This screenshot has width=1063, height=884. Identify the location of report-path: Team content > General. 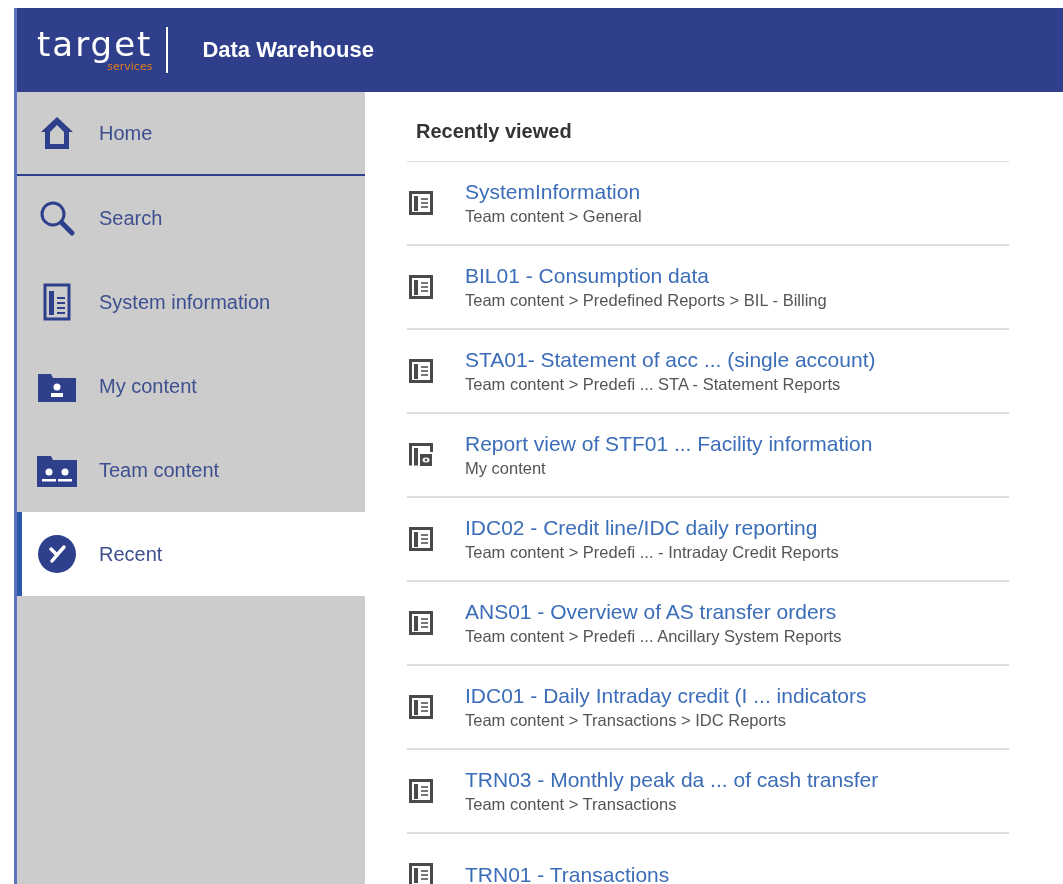
(553, 216).